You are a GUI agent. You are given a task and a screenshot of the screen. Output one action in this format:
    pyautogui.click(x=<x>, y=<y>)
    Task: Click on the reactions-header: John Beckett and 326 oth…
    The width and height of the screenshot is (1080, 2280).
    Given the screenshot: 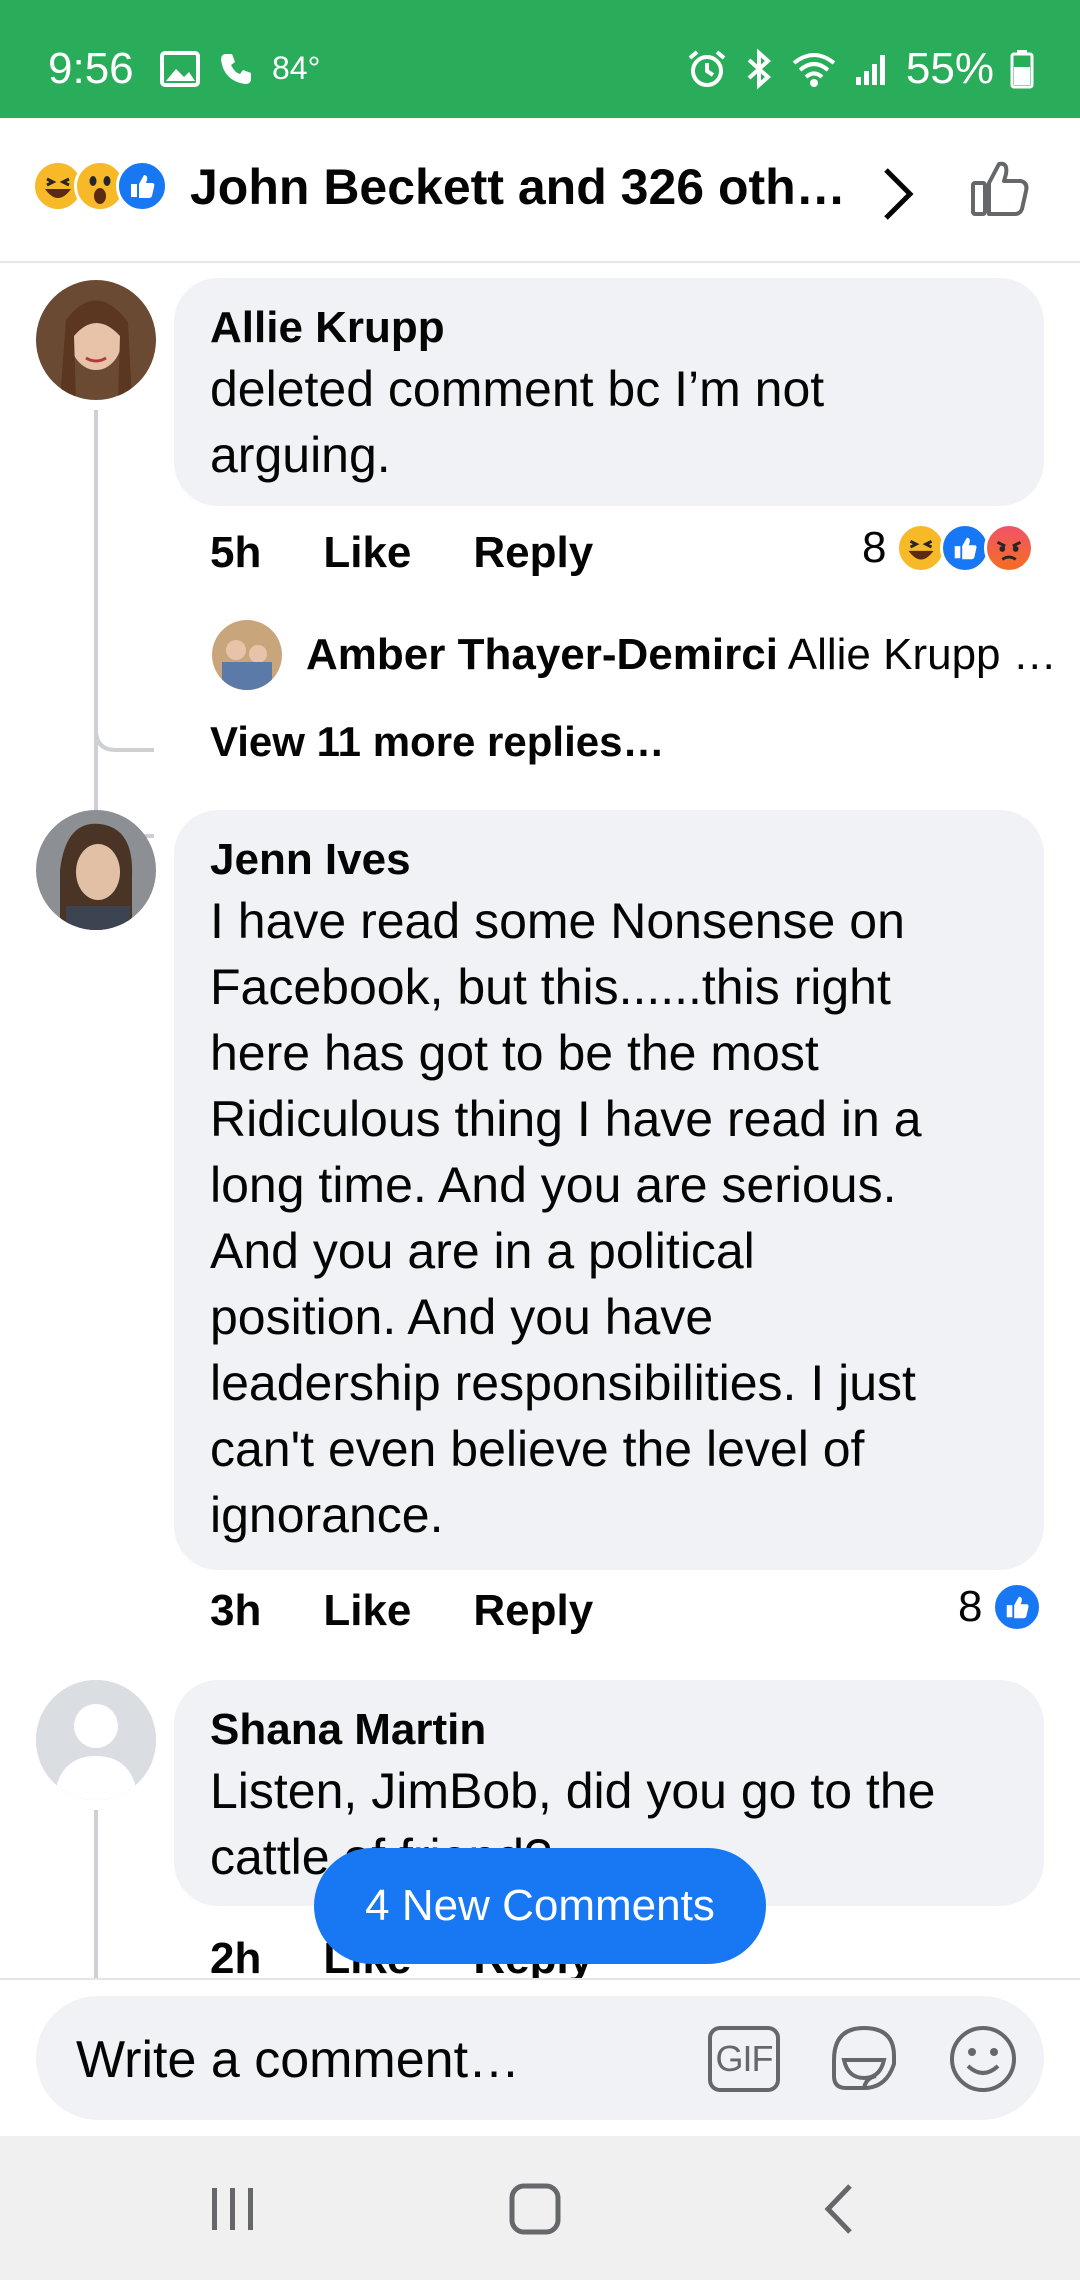 What is the action you would take?
    pyautogui.click(x=540, y=190)
    